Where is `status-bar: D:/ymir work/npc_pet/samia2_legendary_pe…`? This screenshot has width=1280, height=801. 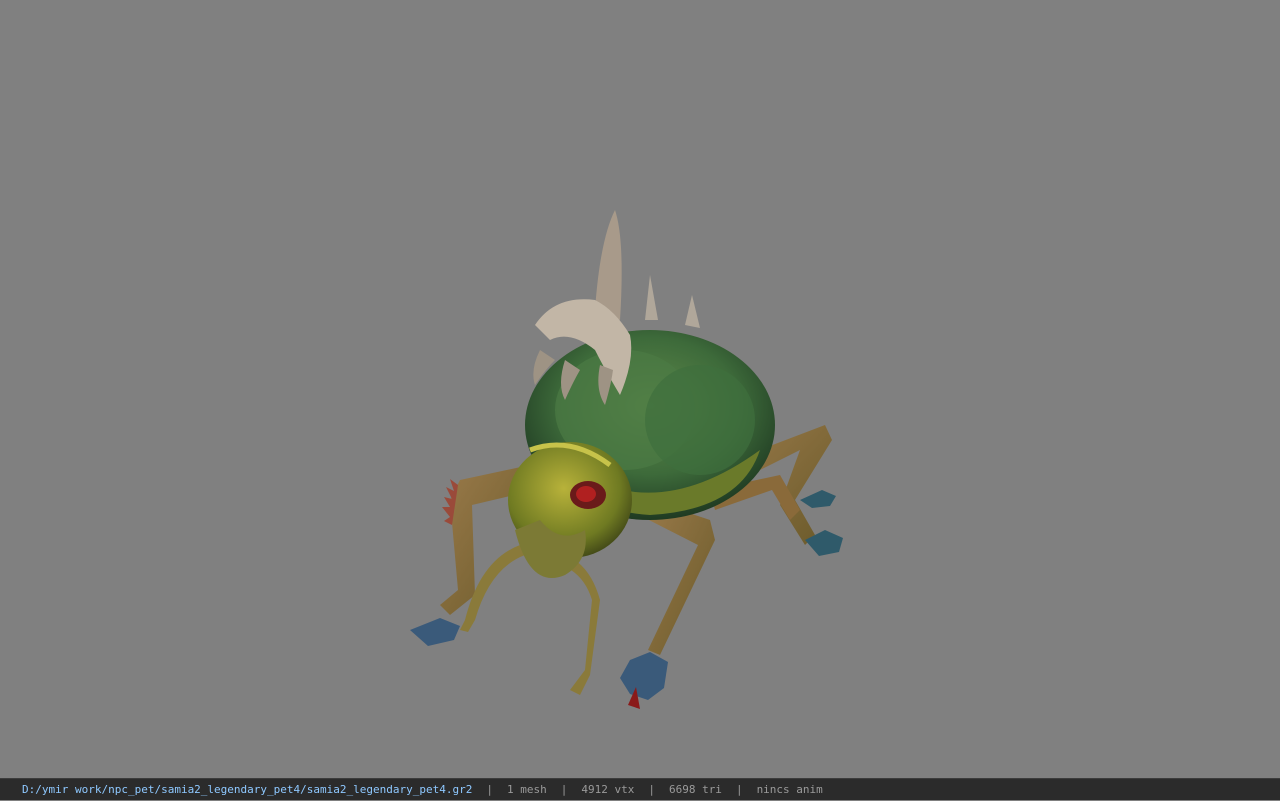
status-bar: D:/ymir work/npc_pet/samia2_legendary_pe… is located at coordinates (640, 789).